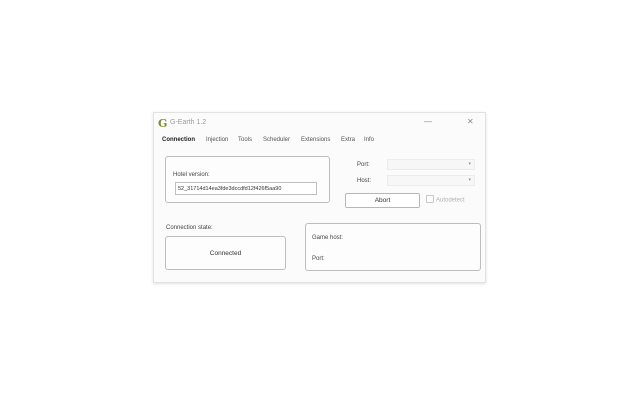 The width and height of the screenshot is (640, 400). Describe the element at coordinates (276, 140) in the screenshot. I see `tab-scheduler: Scheduler` at that location.